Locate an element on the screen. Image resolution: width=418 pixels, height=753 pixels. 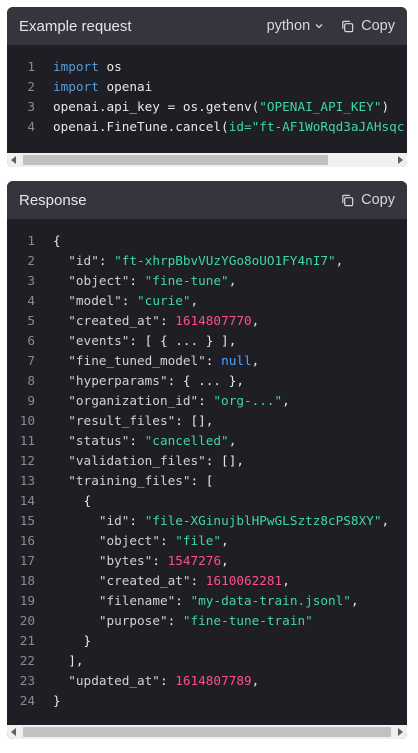
line-number: 17 is located at coordinates (27, 560).